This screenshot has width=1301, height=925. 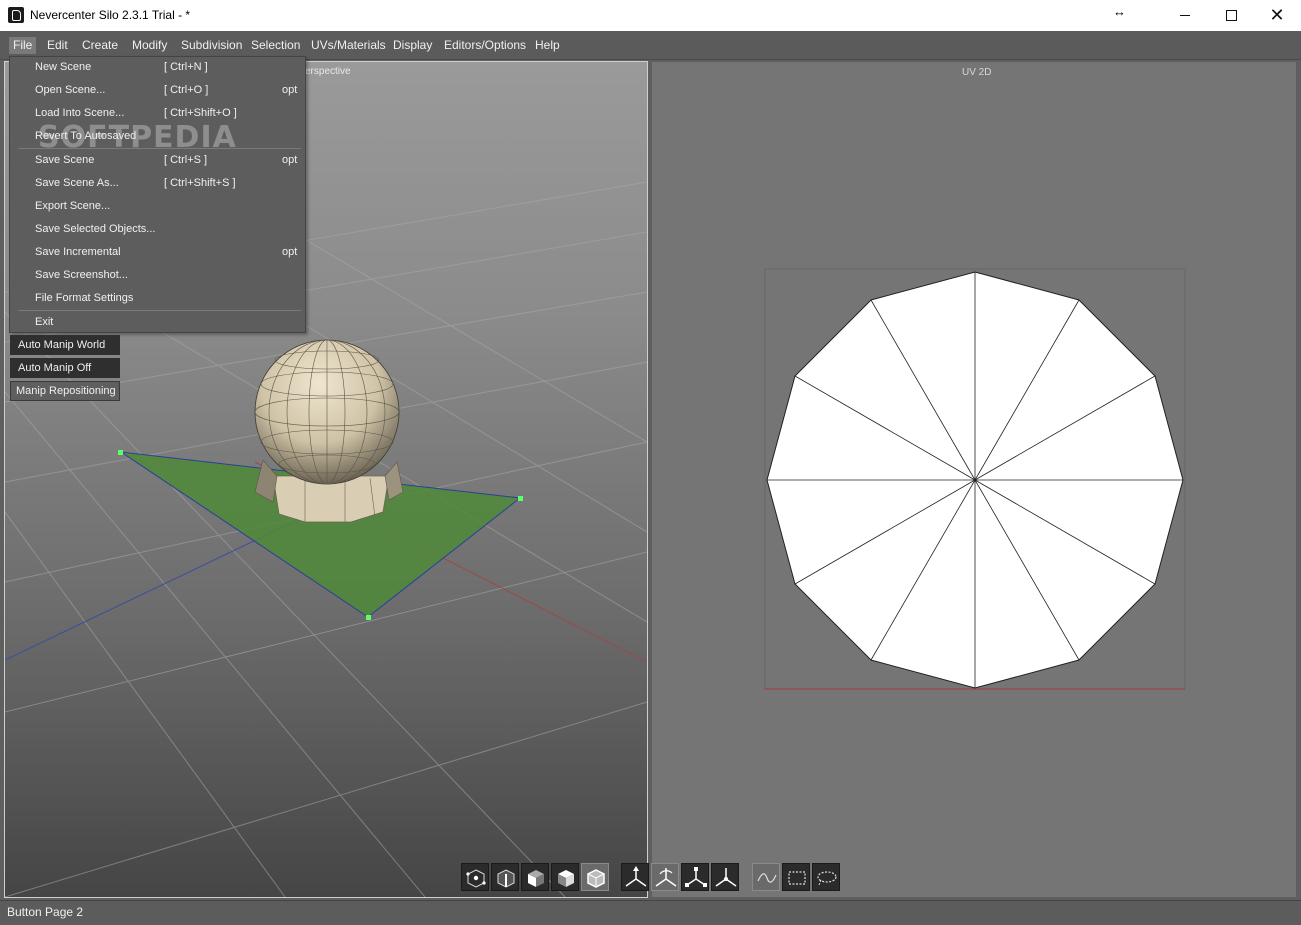 I want to click on object-face-mode-button, so click(x=565, y=877).